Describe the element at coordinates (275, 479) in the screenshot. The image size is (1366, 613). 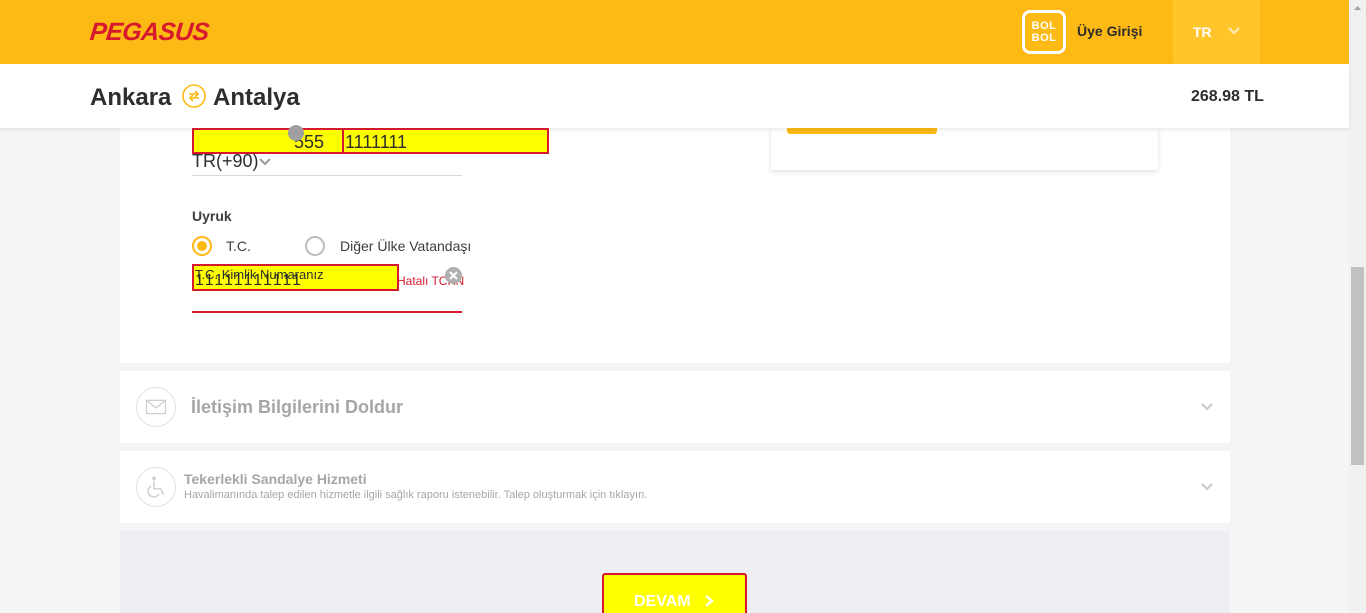
I see `wheelchair-title: Tekerlekli Sandalye Hizmeti` at that location.